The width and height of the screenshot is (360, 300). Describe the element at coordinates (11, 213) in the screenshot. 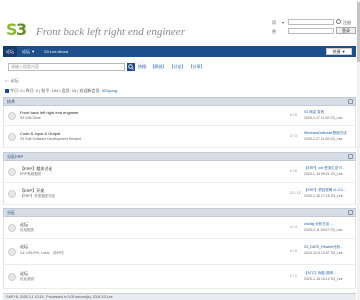

I see `category-title: 分区` at that location.